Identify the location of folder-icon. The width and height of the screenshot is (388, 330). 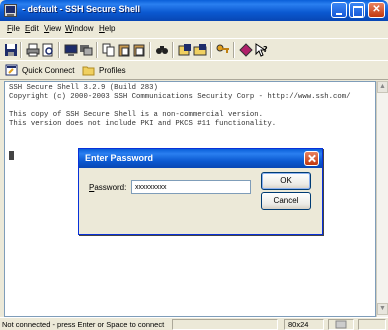
(88, 71).